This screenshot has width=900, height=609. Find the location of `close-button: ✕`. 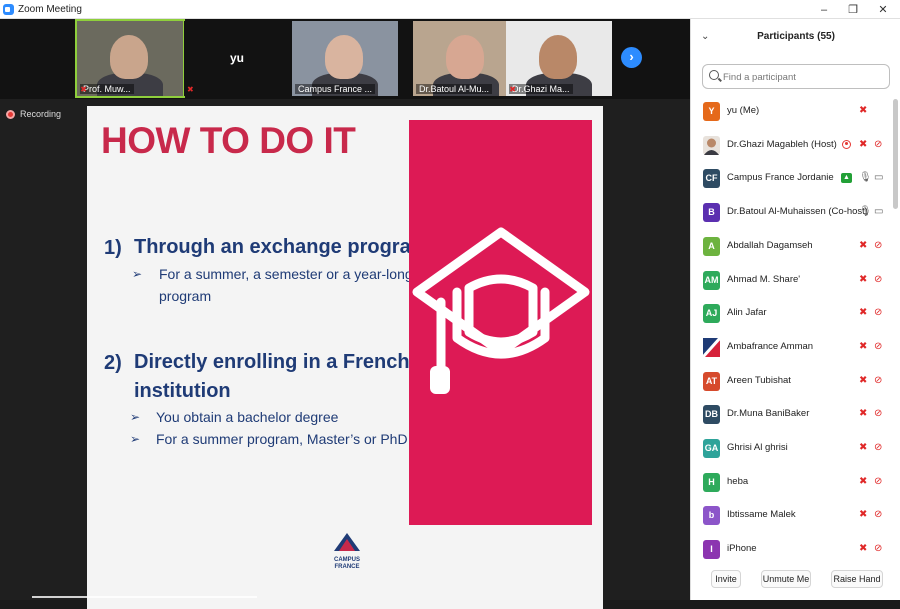

close-button: ✕ is located at coordinates (883, 9).